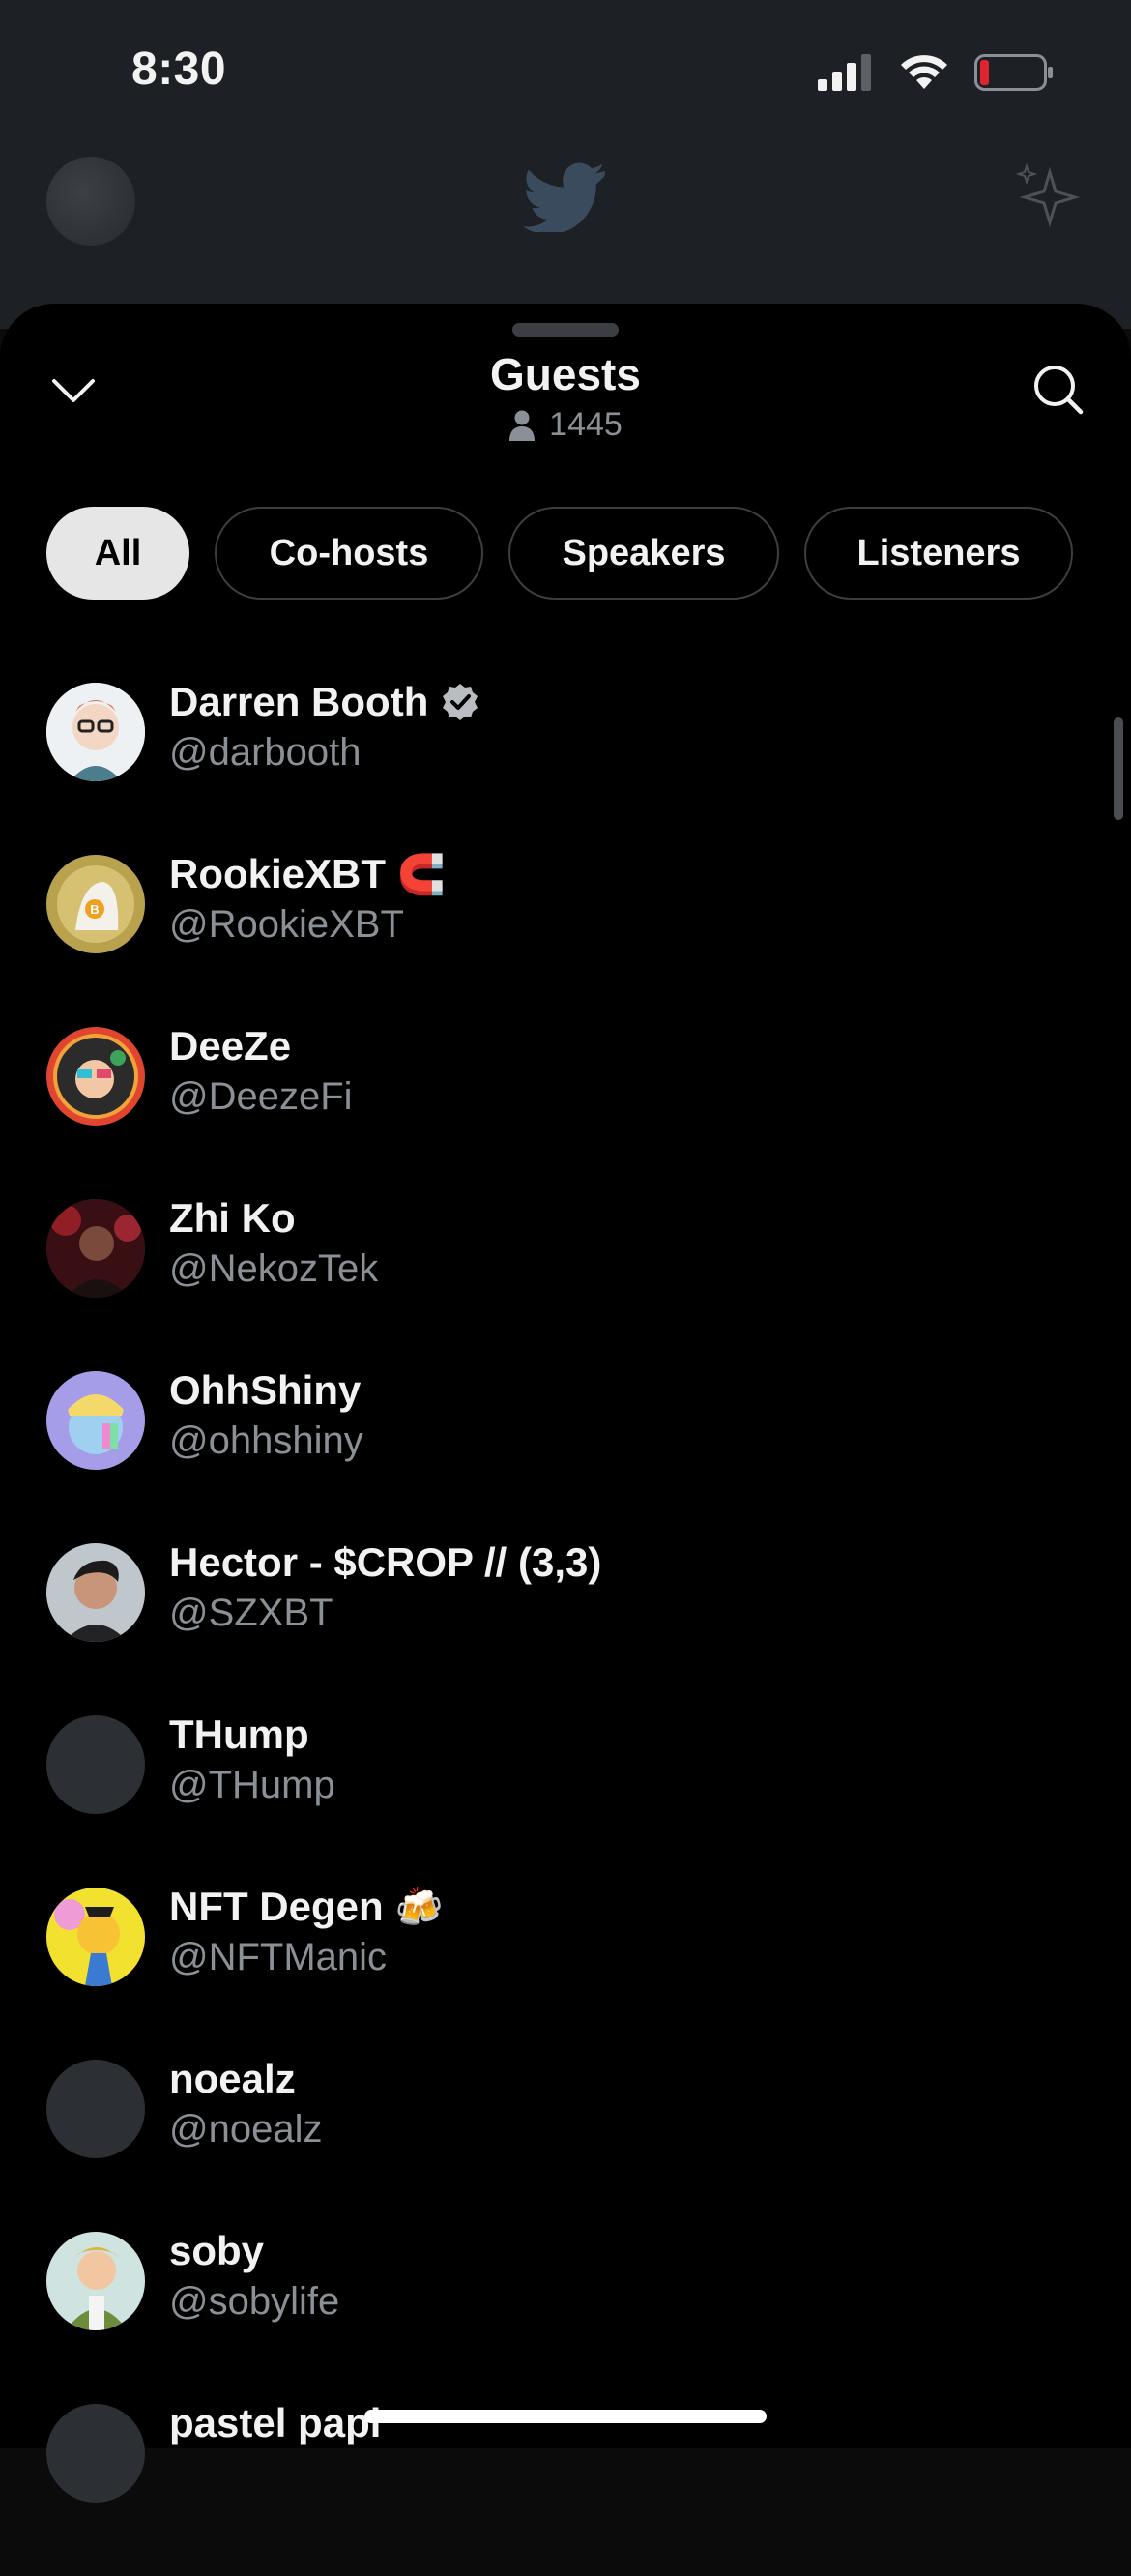  I want to click on background-screen: 8:30, so click(565, 164).